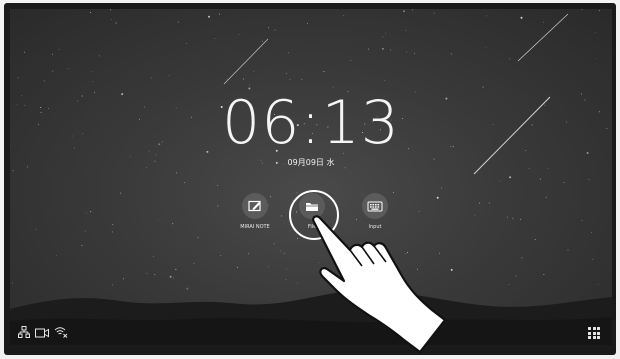 The width and height of the screenshot is (620, 359). Describe the element at coordinates (61, 334) in the screenshot. I see `wifi-off-icon` at that location.